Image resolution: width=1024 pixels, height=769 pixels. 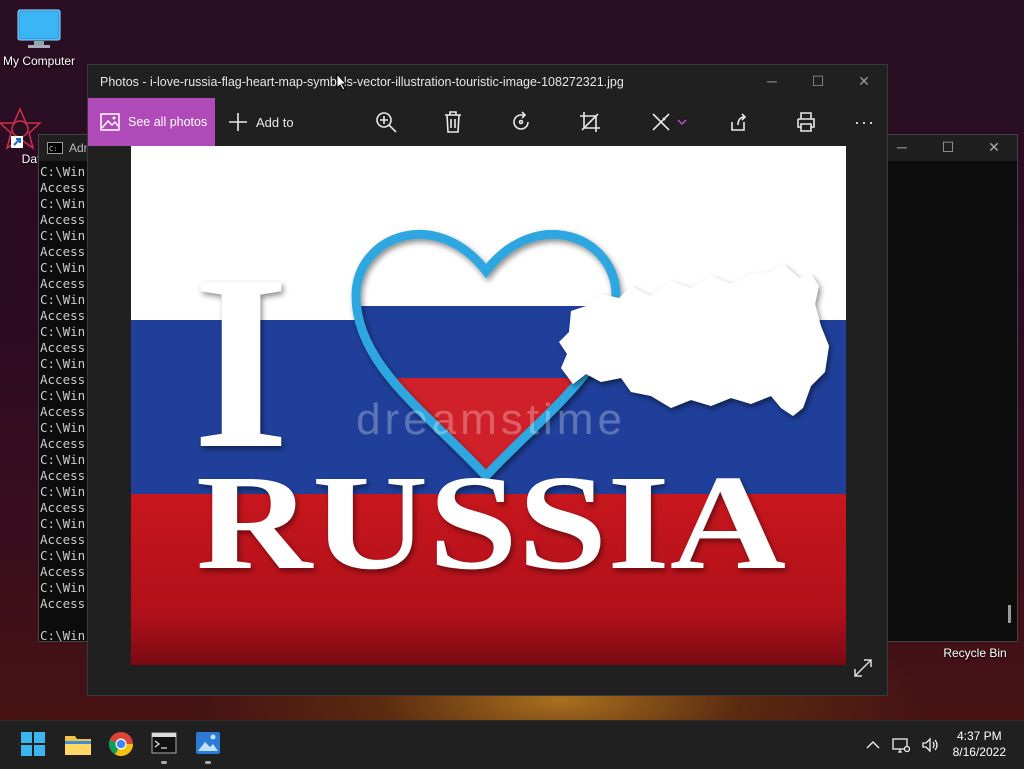 I want to click on delete-button, so click(x=453, y=122).